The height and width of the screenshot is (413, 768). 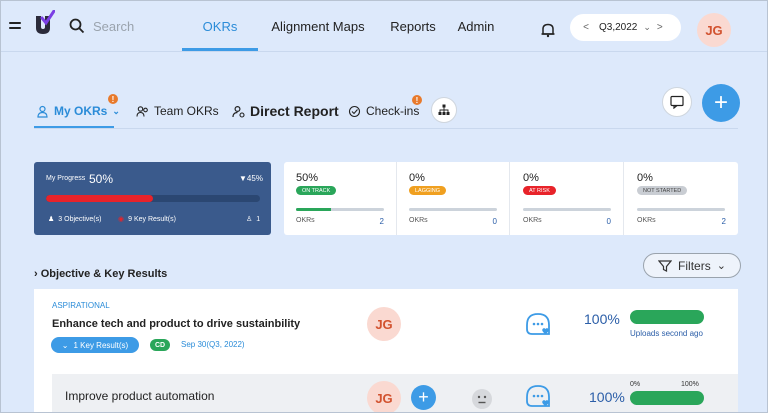 What do you see at coordinates (539, 190) in the screenshot?
I see `status-pill: AT RISK` at bounding box center [539, 190].